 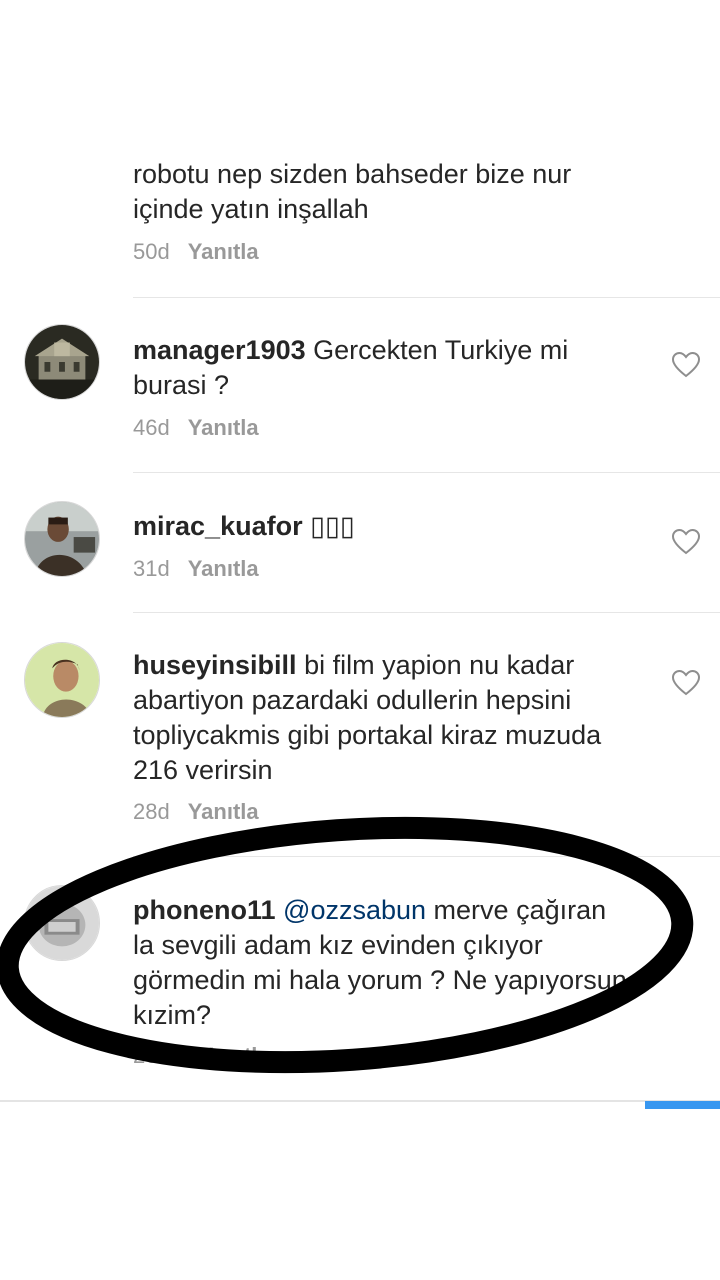 I want to click on comment-5-mention: @ozzsabun, so click(x=354, y=910).